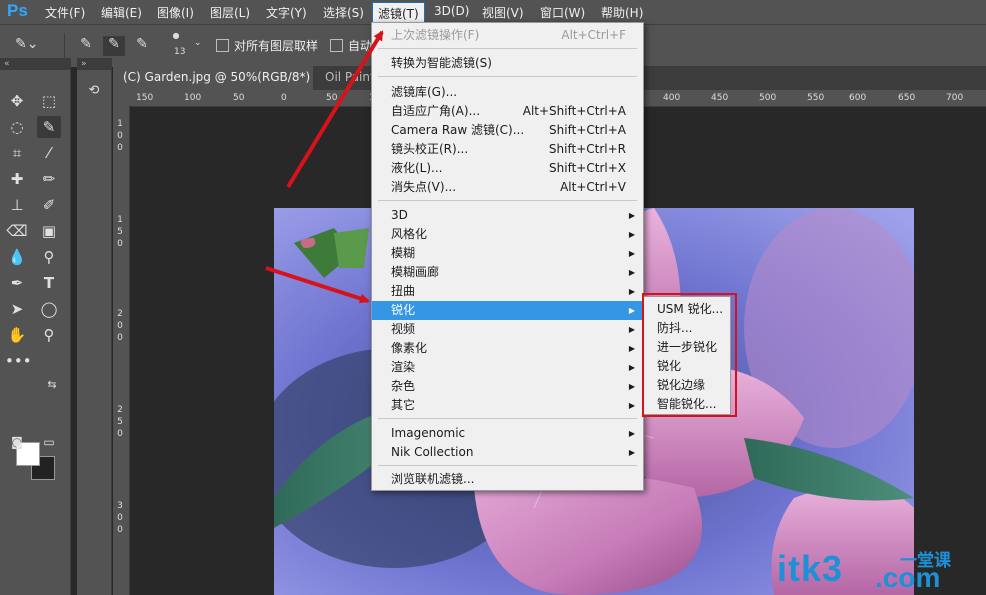  I want to click on annotation-arrows, so click(324, 167).